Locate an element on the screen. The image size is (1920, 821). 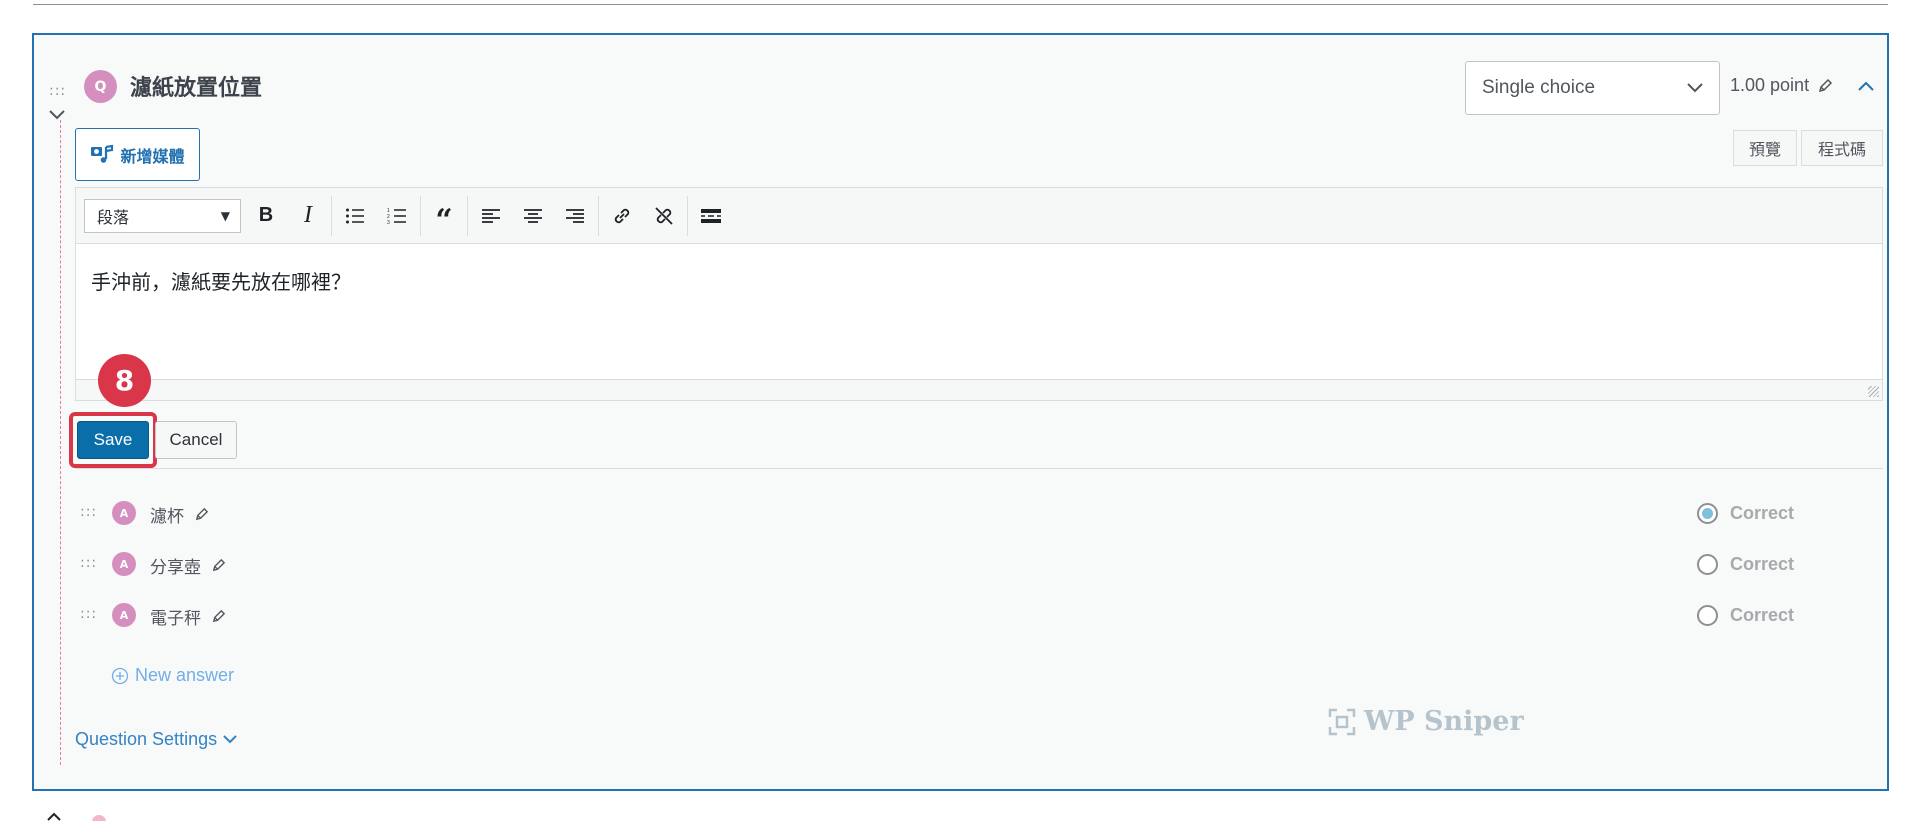
new-answer-label: New answer is located at coordinates (185, 675).